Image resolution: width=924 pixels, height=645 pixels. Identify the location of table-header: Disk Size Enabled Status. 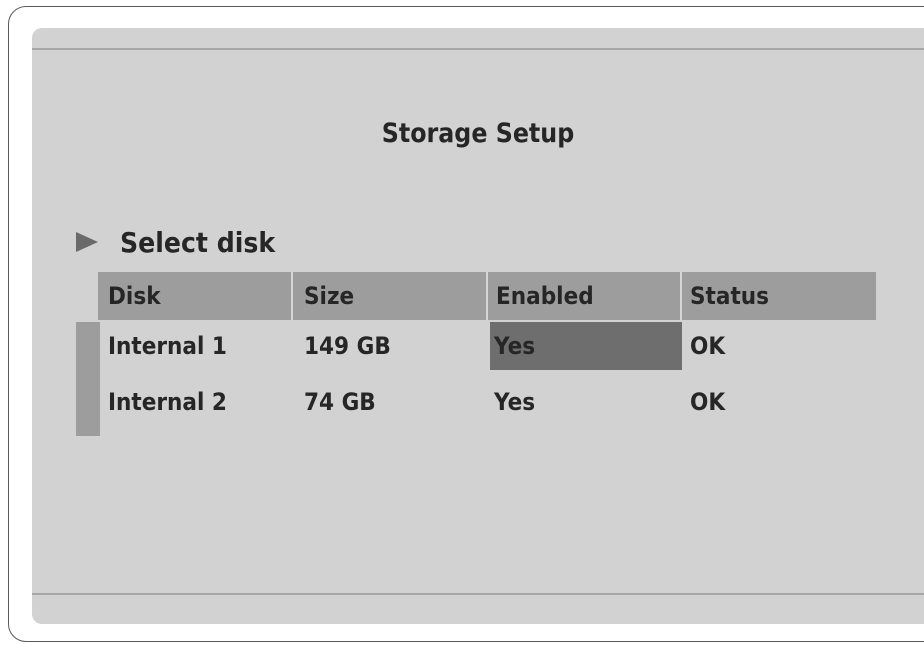
(487, 296).